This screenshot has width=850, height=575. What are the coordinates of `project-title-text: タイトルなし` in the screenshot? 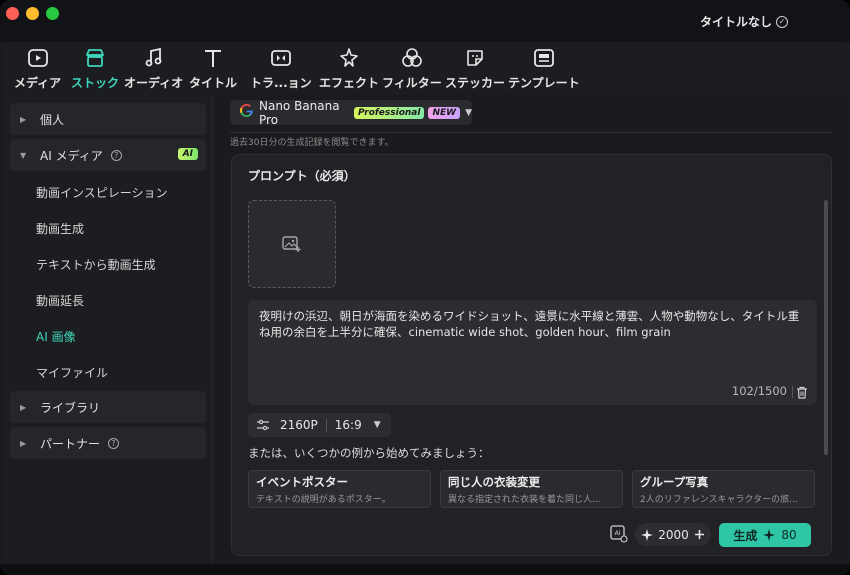 It's located at (735, 22).